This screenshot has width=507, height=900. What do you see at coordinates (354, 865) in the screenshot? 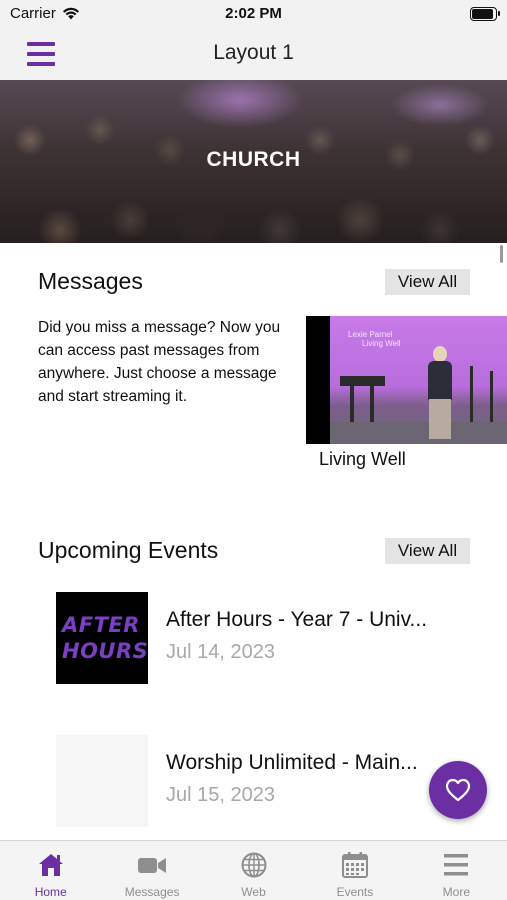
I see `calendar-icon` at bounding box center [354, 865].